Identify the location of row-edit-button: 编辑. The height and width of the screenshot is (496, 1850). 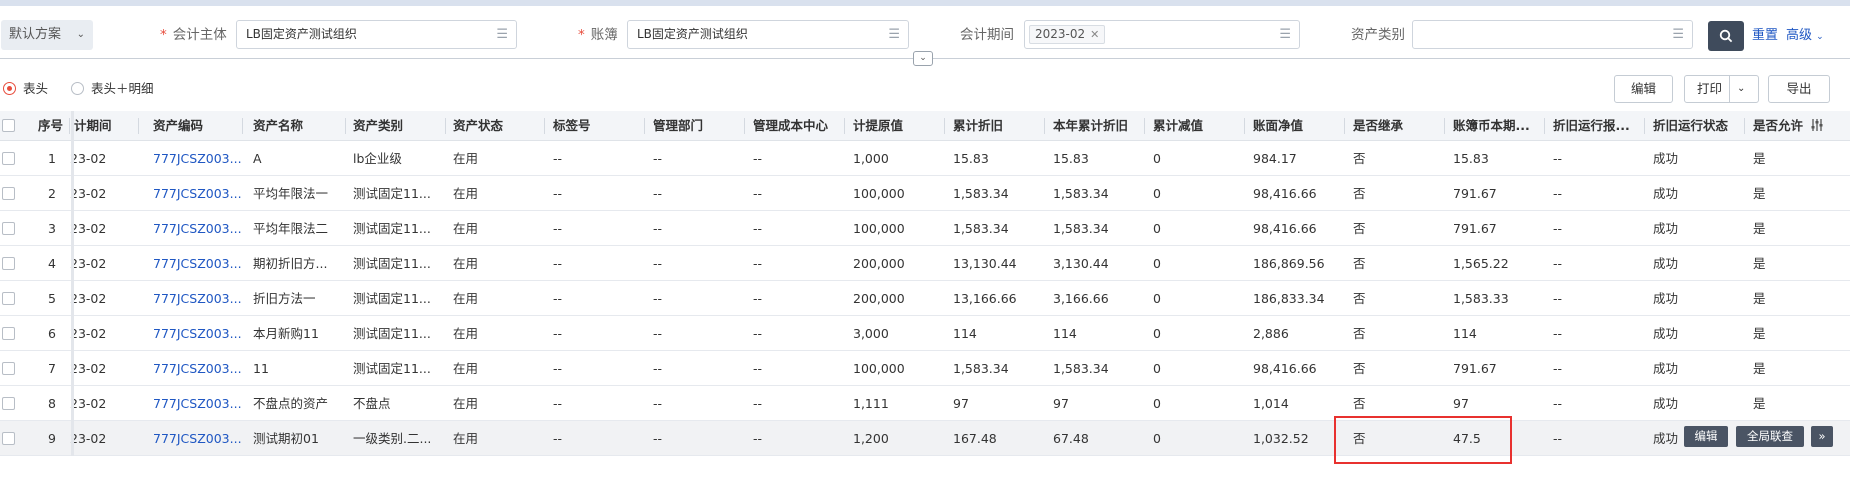
(1706, 436).